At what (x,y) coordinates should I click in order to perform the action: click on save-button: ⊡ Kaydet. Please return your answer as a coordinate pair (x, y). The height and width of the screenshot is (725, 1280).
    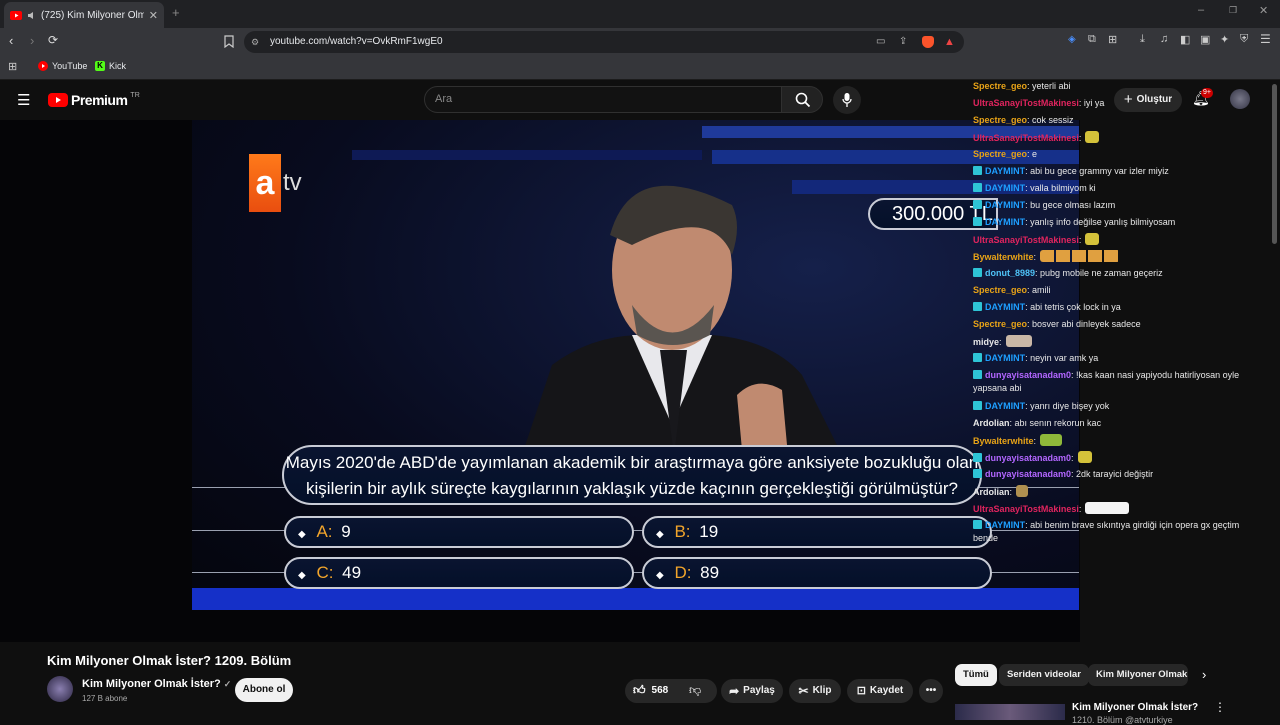
    Looking at the image, I should click on (880, 691).